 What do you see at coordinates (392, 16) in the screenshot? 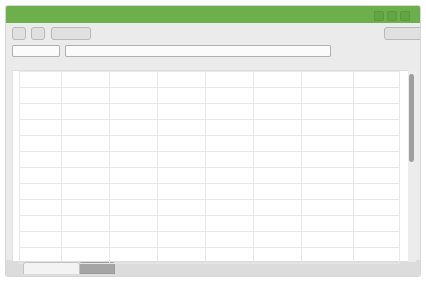
I see `maximize-icon` at bounding box center [392, 16].